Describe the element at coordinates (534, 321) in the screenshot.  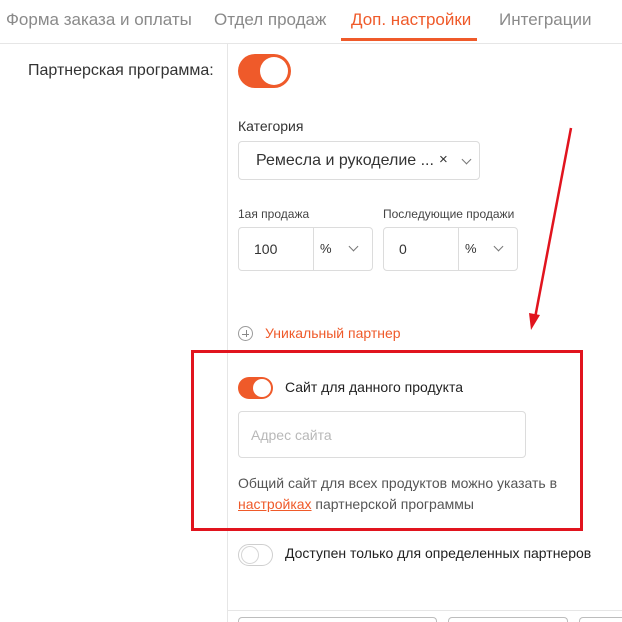
I see `arrow-head` at that location.